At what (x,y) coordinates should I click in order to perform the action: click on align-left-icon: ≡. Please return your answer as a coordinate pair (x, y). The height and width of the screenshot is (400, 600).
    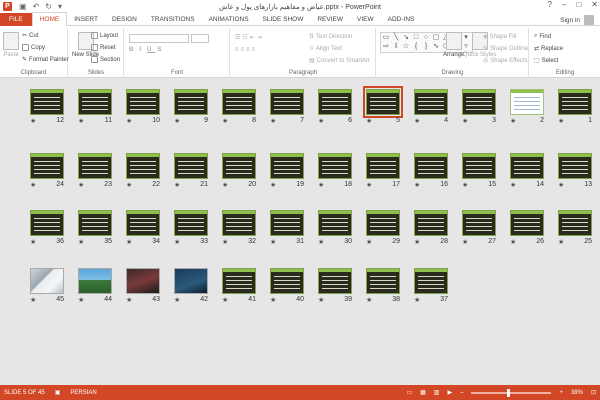
    Looking at the image, I should click on (237, 50).